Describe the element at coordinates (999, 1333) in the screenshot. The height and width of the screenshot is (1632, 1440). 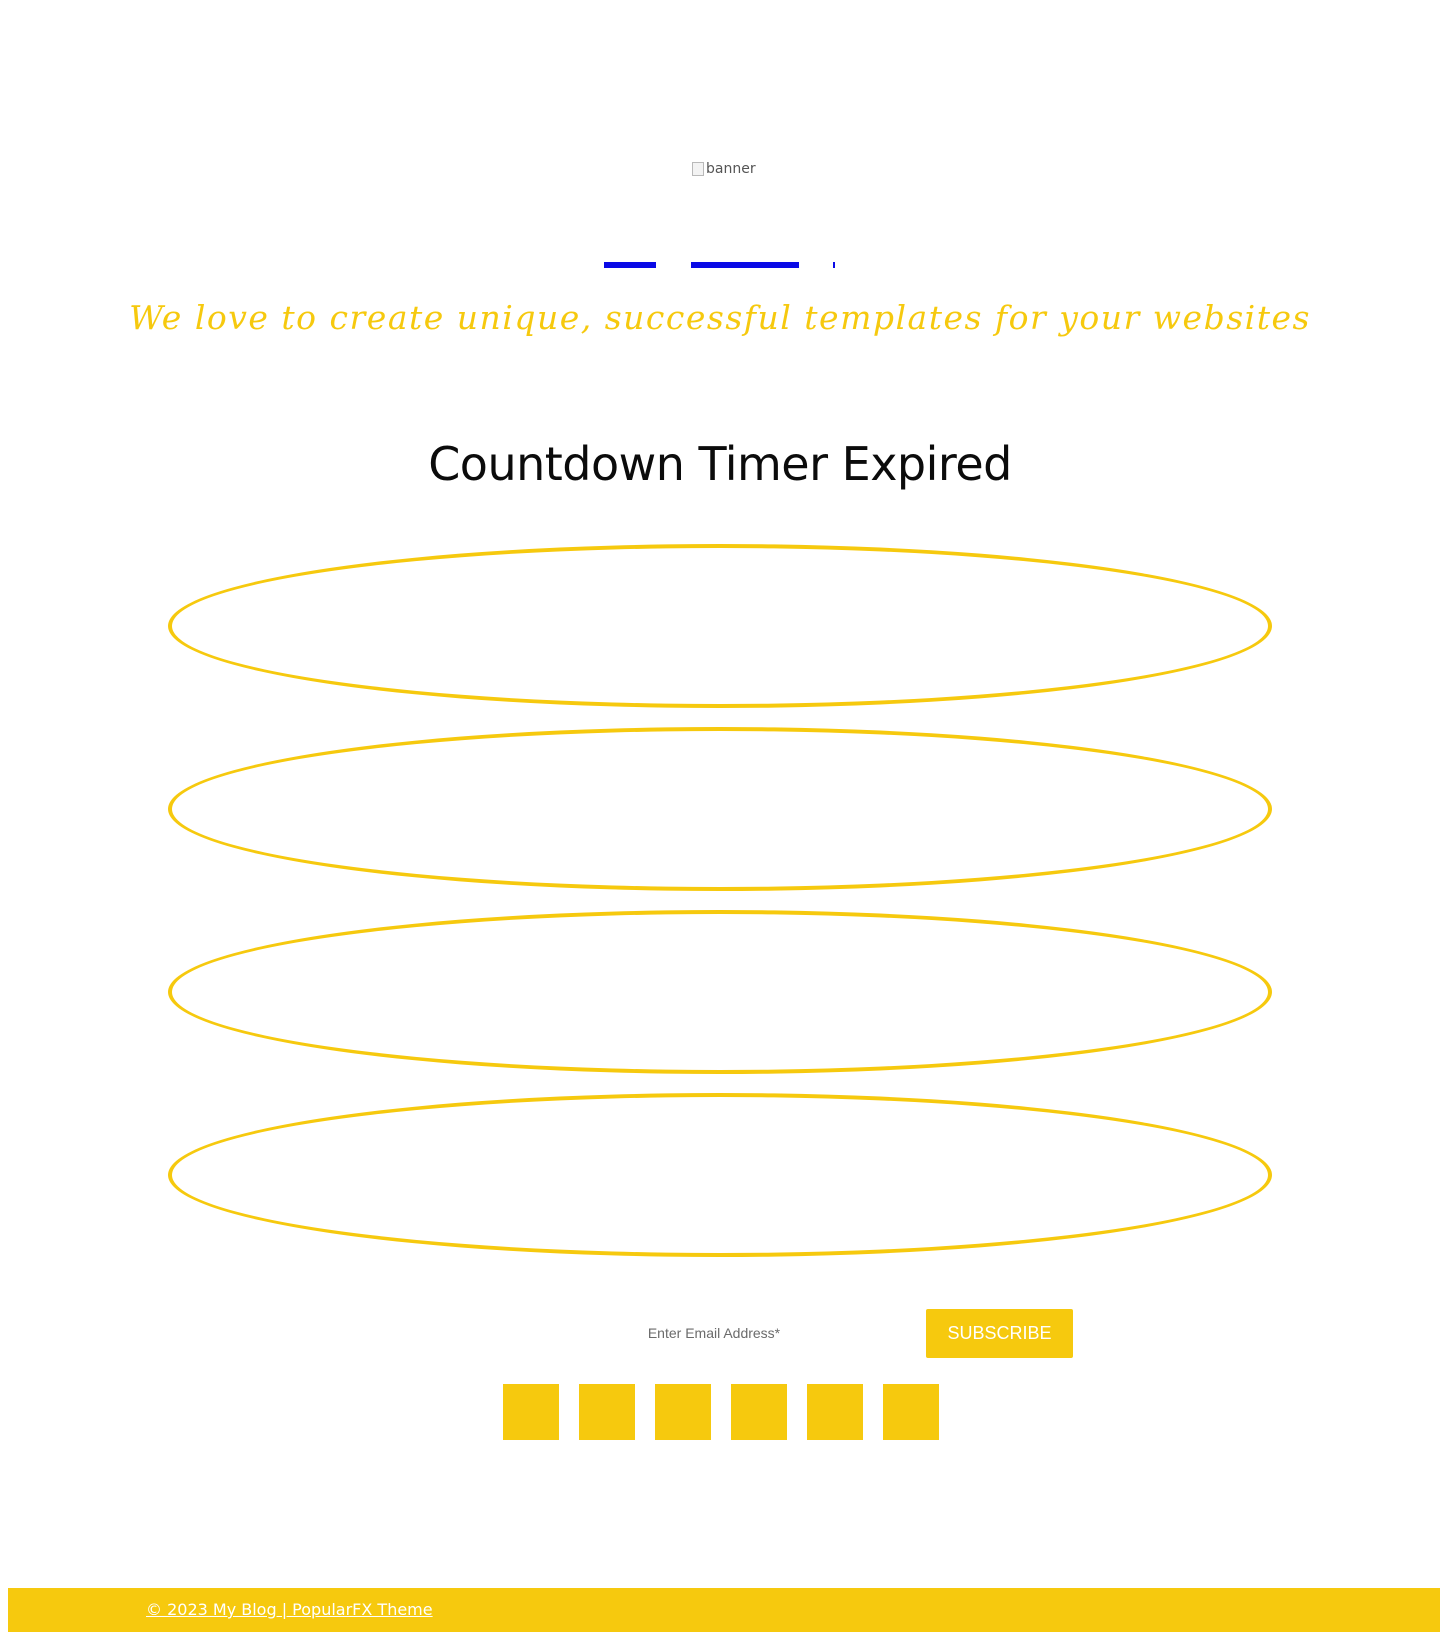
I see `subscribe-button: SUBSCRIBE` at that location.